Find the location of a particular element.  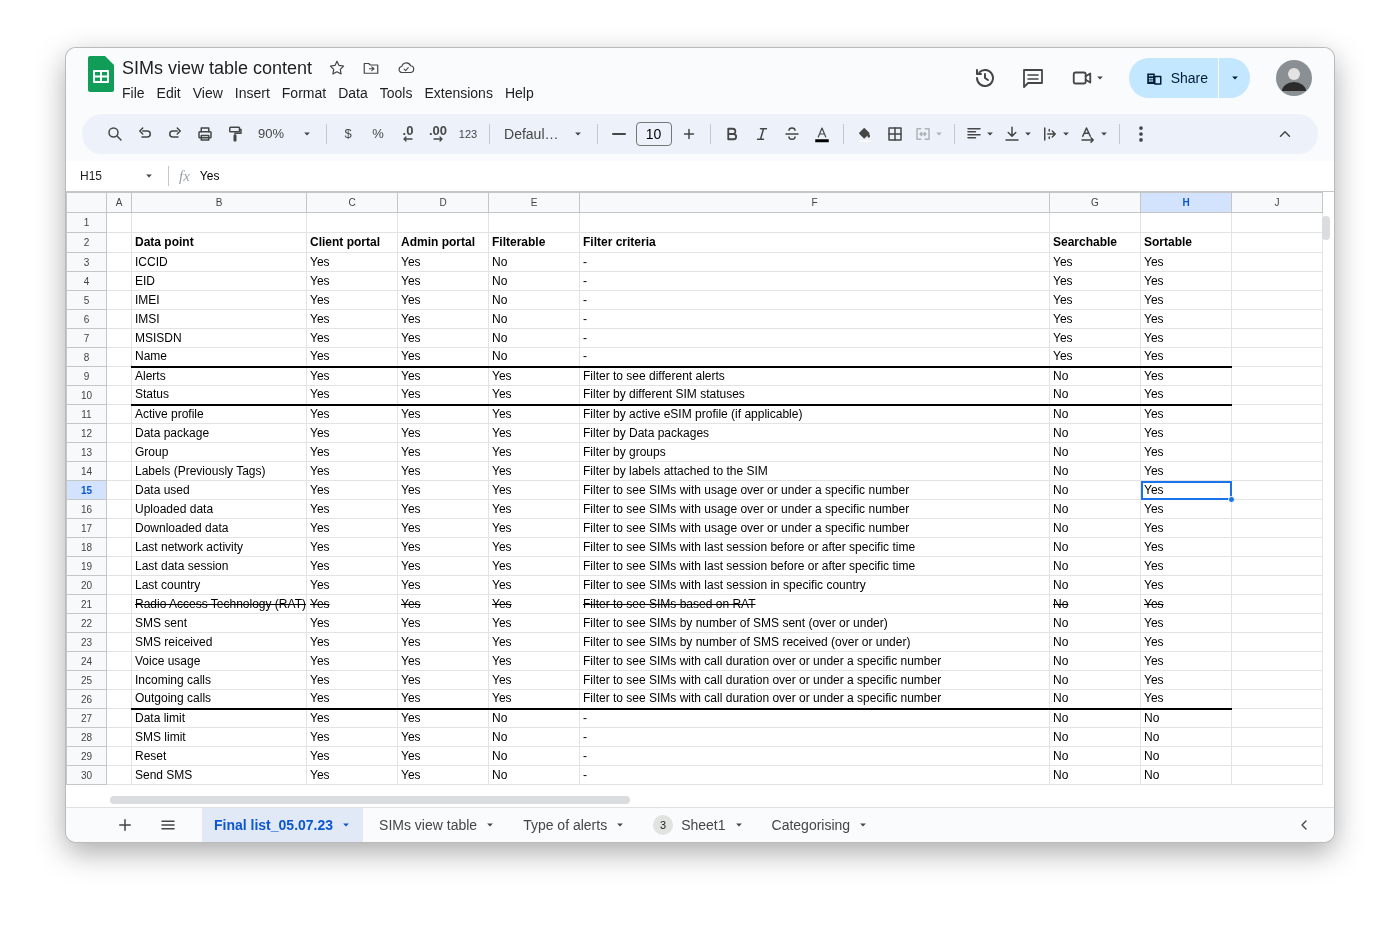

sheet-tab: SIMs view table is located at coordinates (437, 824).